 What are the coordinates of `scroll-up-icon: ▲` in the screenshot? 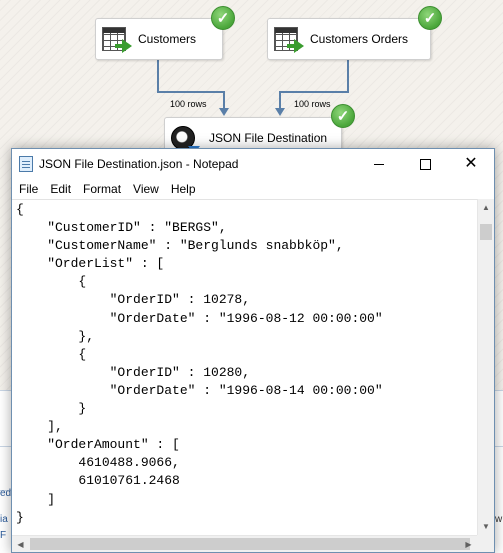 It's located at (486, 207).